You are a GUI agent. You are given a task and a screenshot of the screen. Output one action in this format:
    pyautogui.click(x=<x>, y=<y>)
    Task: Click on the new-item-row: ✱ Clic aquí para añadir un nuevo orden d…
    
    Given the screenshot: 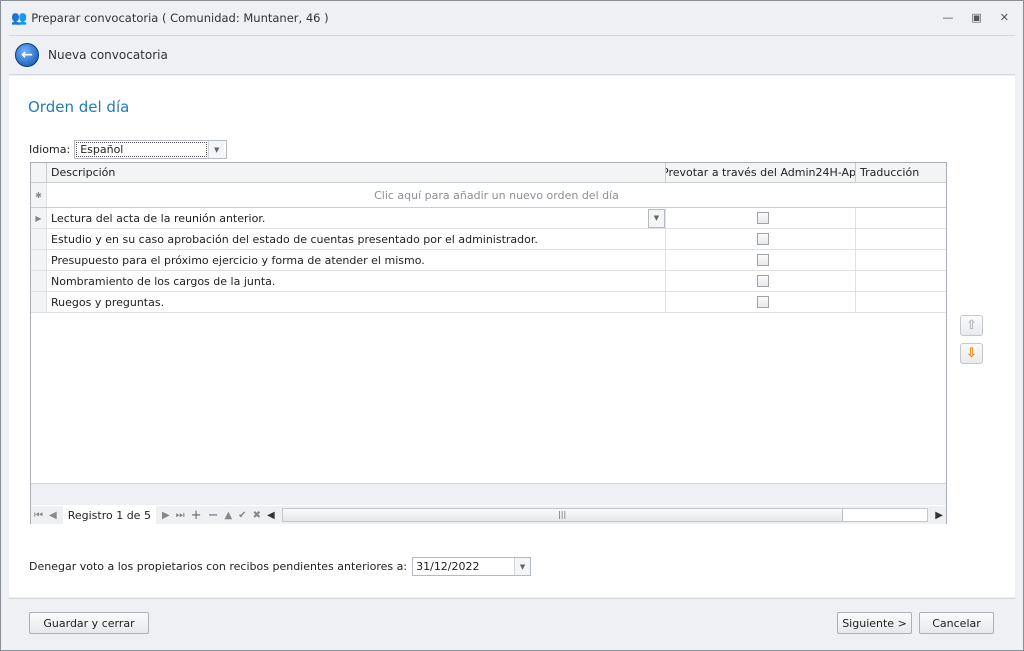 What is the action you would take?
    pyautogui.click(x=488, y=195)
    